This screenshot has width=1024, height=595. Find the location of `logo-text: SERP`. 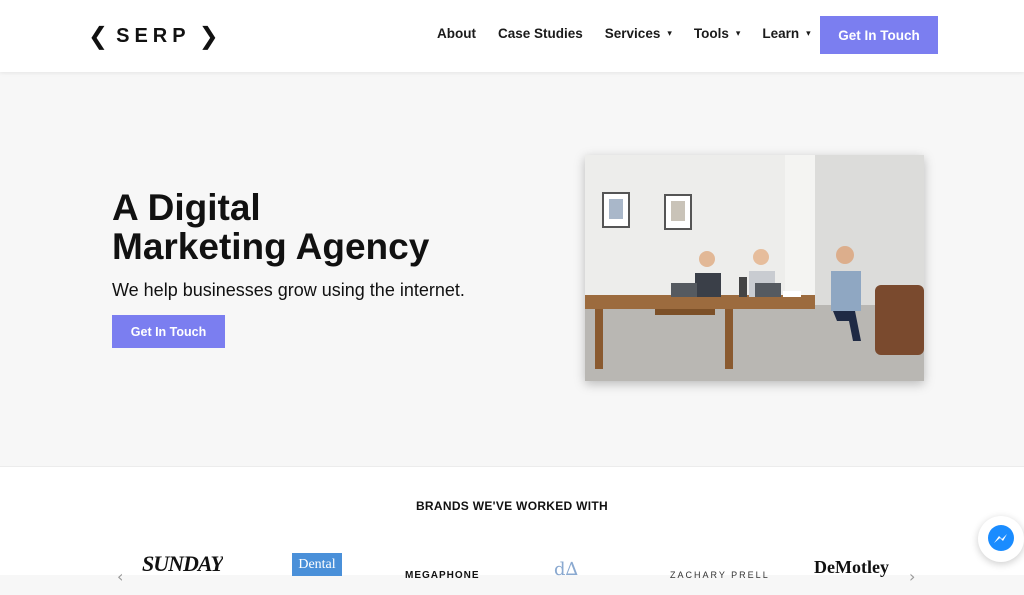

logo-text: SERP is located at coordinates (153, 36).